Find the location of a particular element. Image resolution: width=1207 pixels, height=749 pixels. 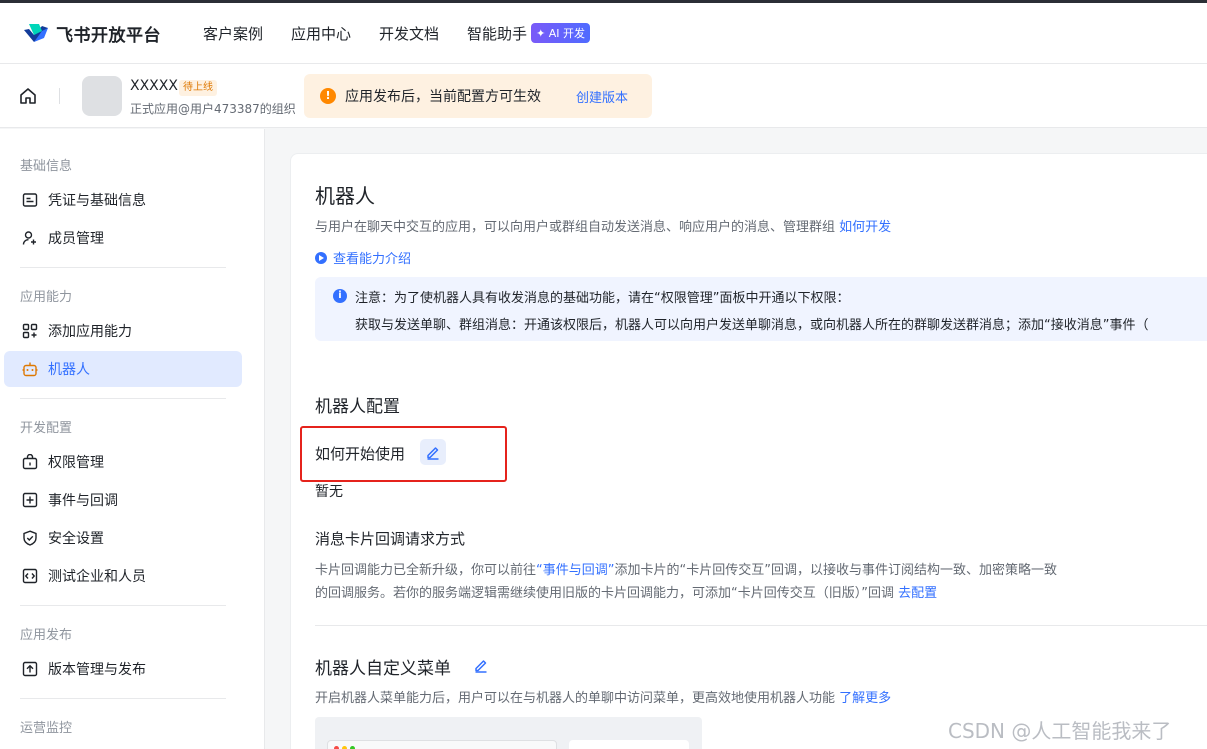

watermark: CSDN @人工智能我来了 is located at coordinates (1060, 731).